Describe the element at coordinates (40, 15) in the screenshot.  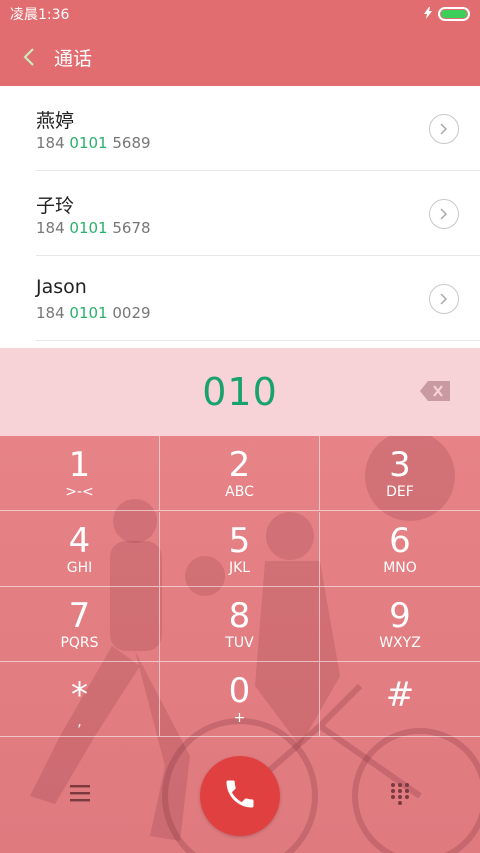
I see `status-time: 凌晨1:36` at that location.